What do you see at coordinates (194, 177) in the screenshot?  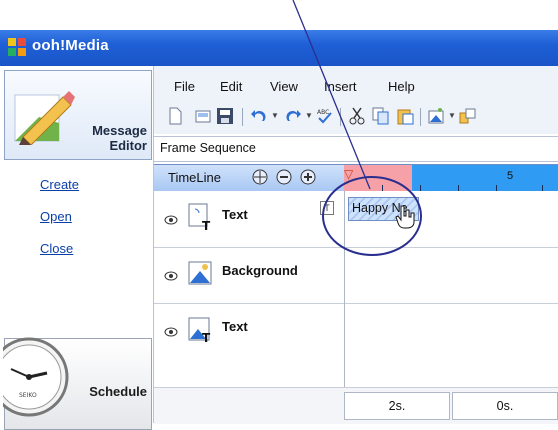 I see `timeline-label: TimeLine` at bounding box center [194, 177].